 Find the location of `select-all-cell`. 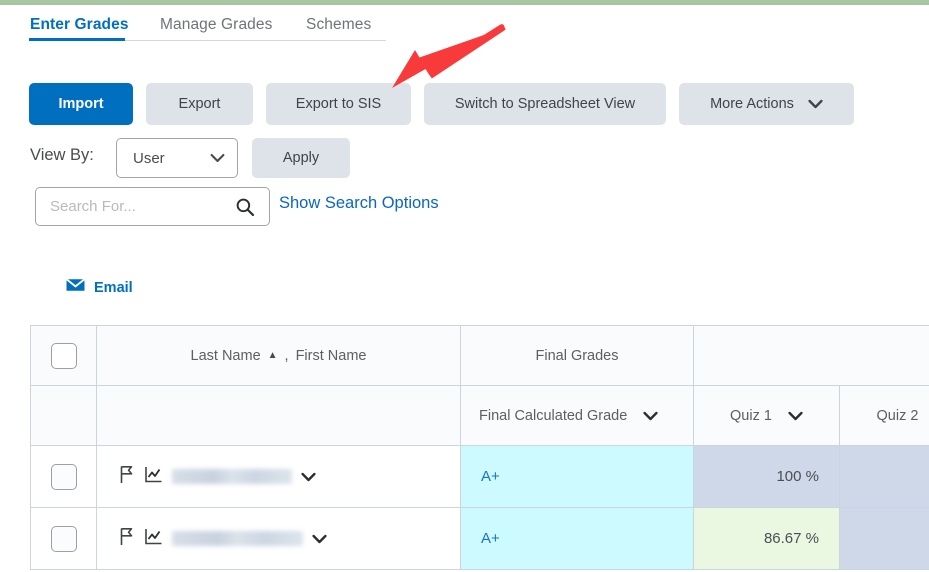

select-all-cell is located at coordinates (64, 356).